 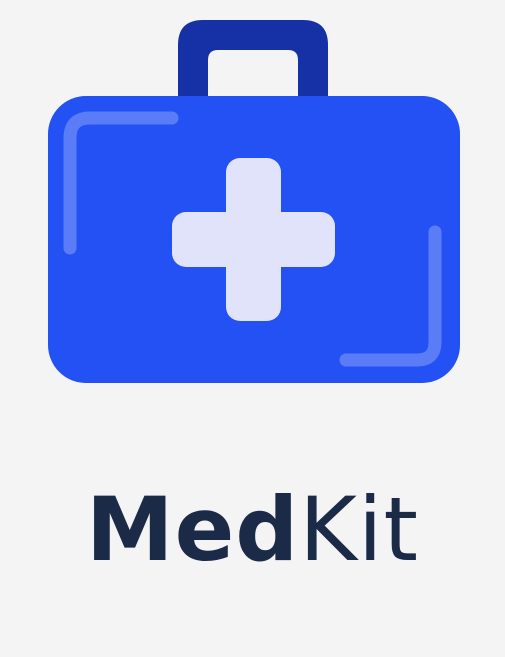 What do you see at coordinates (253, 60) in the screenshot?
I see `kit-handle` at bounding box center [253, 60].